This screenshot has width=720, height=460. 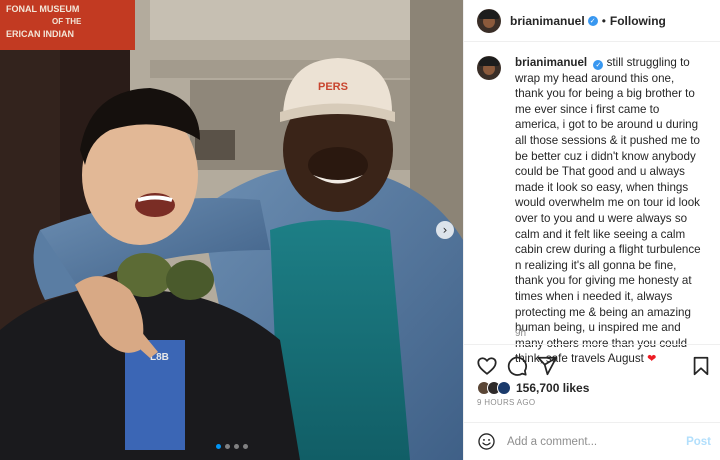 I want to click on comment-input, so click(x=592, y=441).